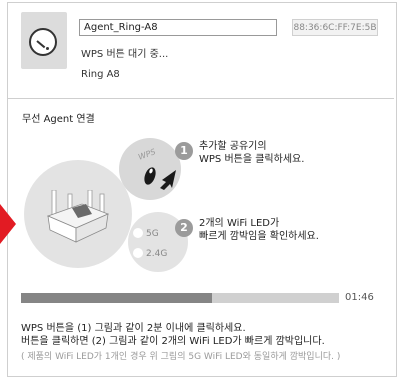 The width and height of the screenshot is (401, 382). What do you see at coordinates (184, 151) in the screenshot?
I see `step1-number: 1` at bounding box center [184, 151].